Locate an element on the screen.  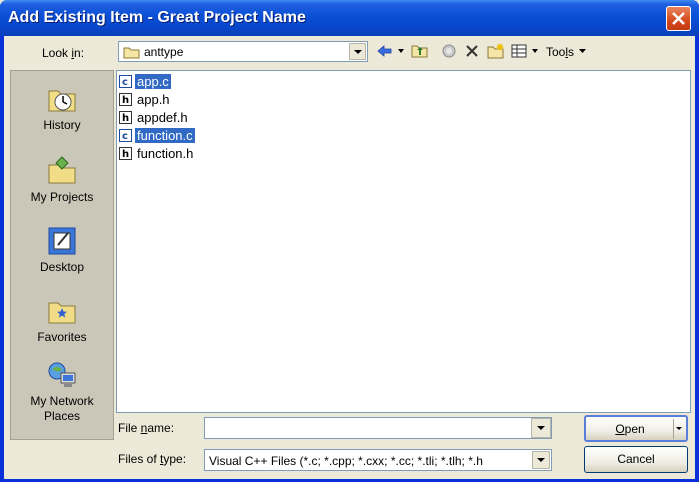
files-of-type-dropdown-button is located at coordinates (541, 460).